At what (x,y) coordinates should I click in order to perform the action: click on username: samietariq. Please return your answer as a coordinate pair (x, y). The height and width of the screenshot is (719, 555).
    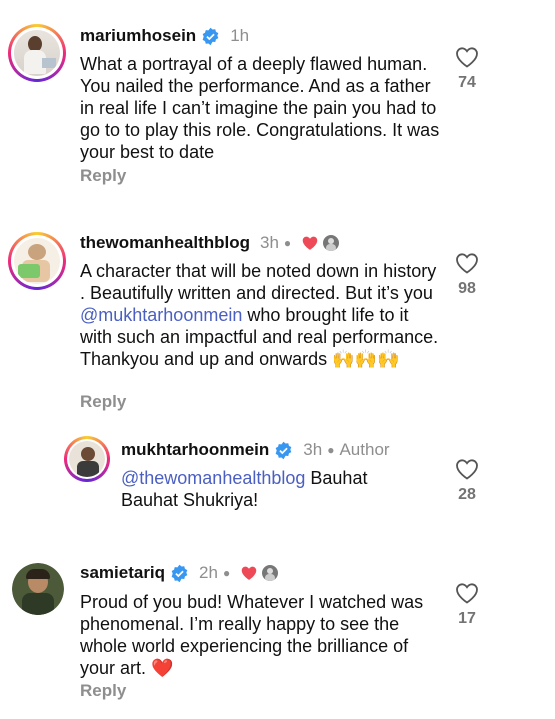
    Looking at the image, I should click on (122, 573).